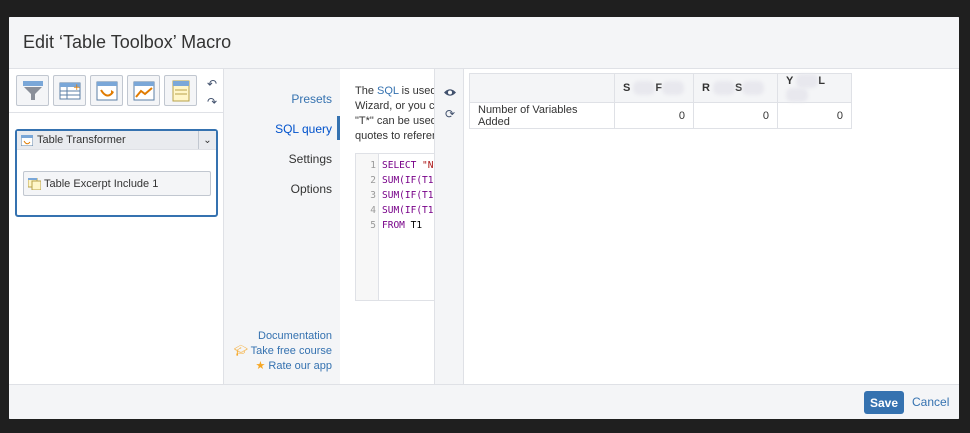 This screenshot has width=970, height=433. I want to click on take-course-link: 🎓︎ Take free course, so click(283, 351).